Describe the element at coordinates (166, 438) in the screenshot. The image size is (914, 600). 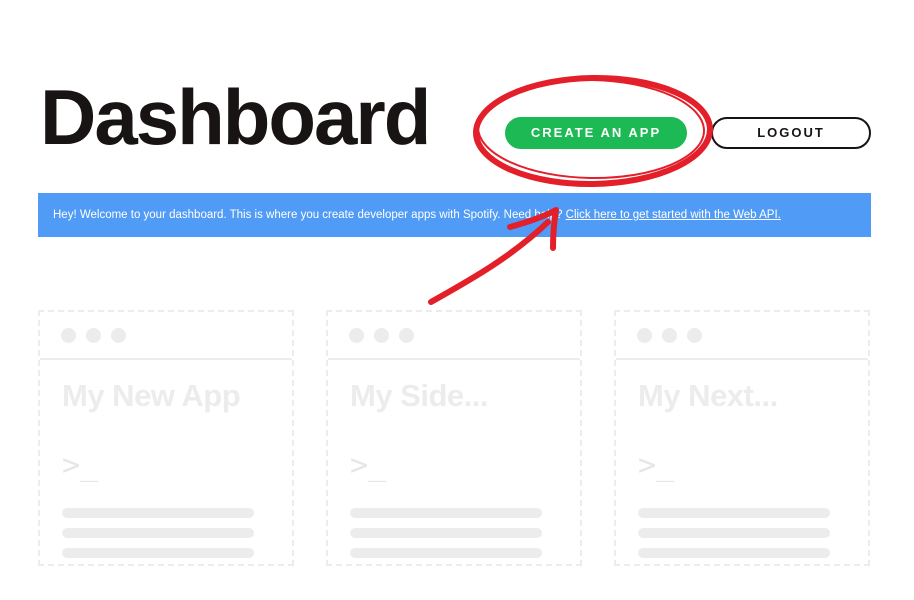
I see `app-card-placeholder: My New App >_` at that location.